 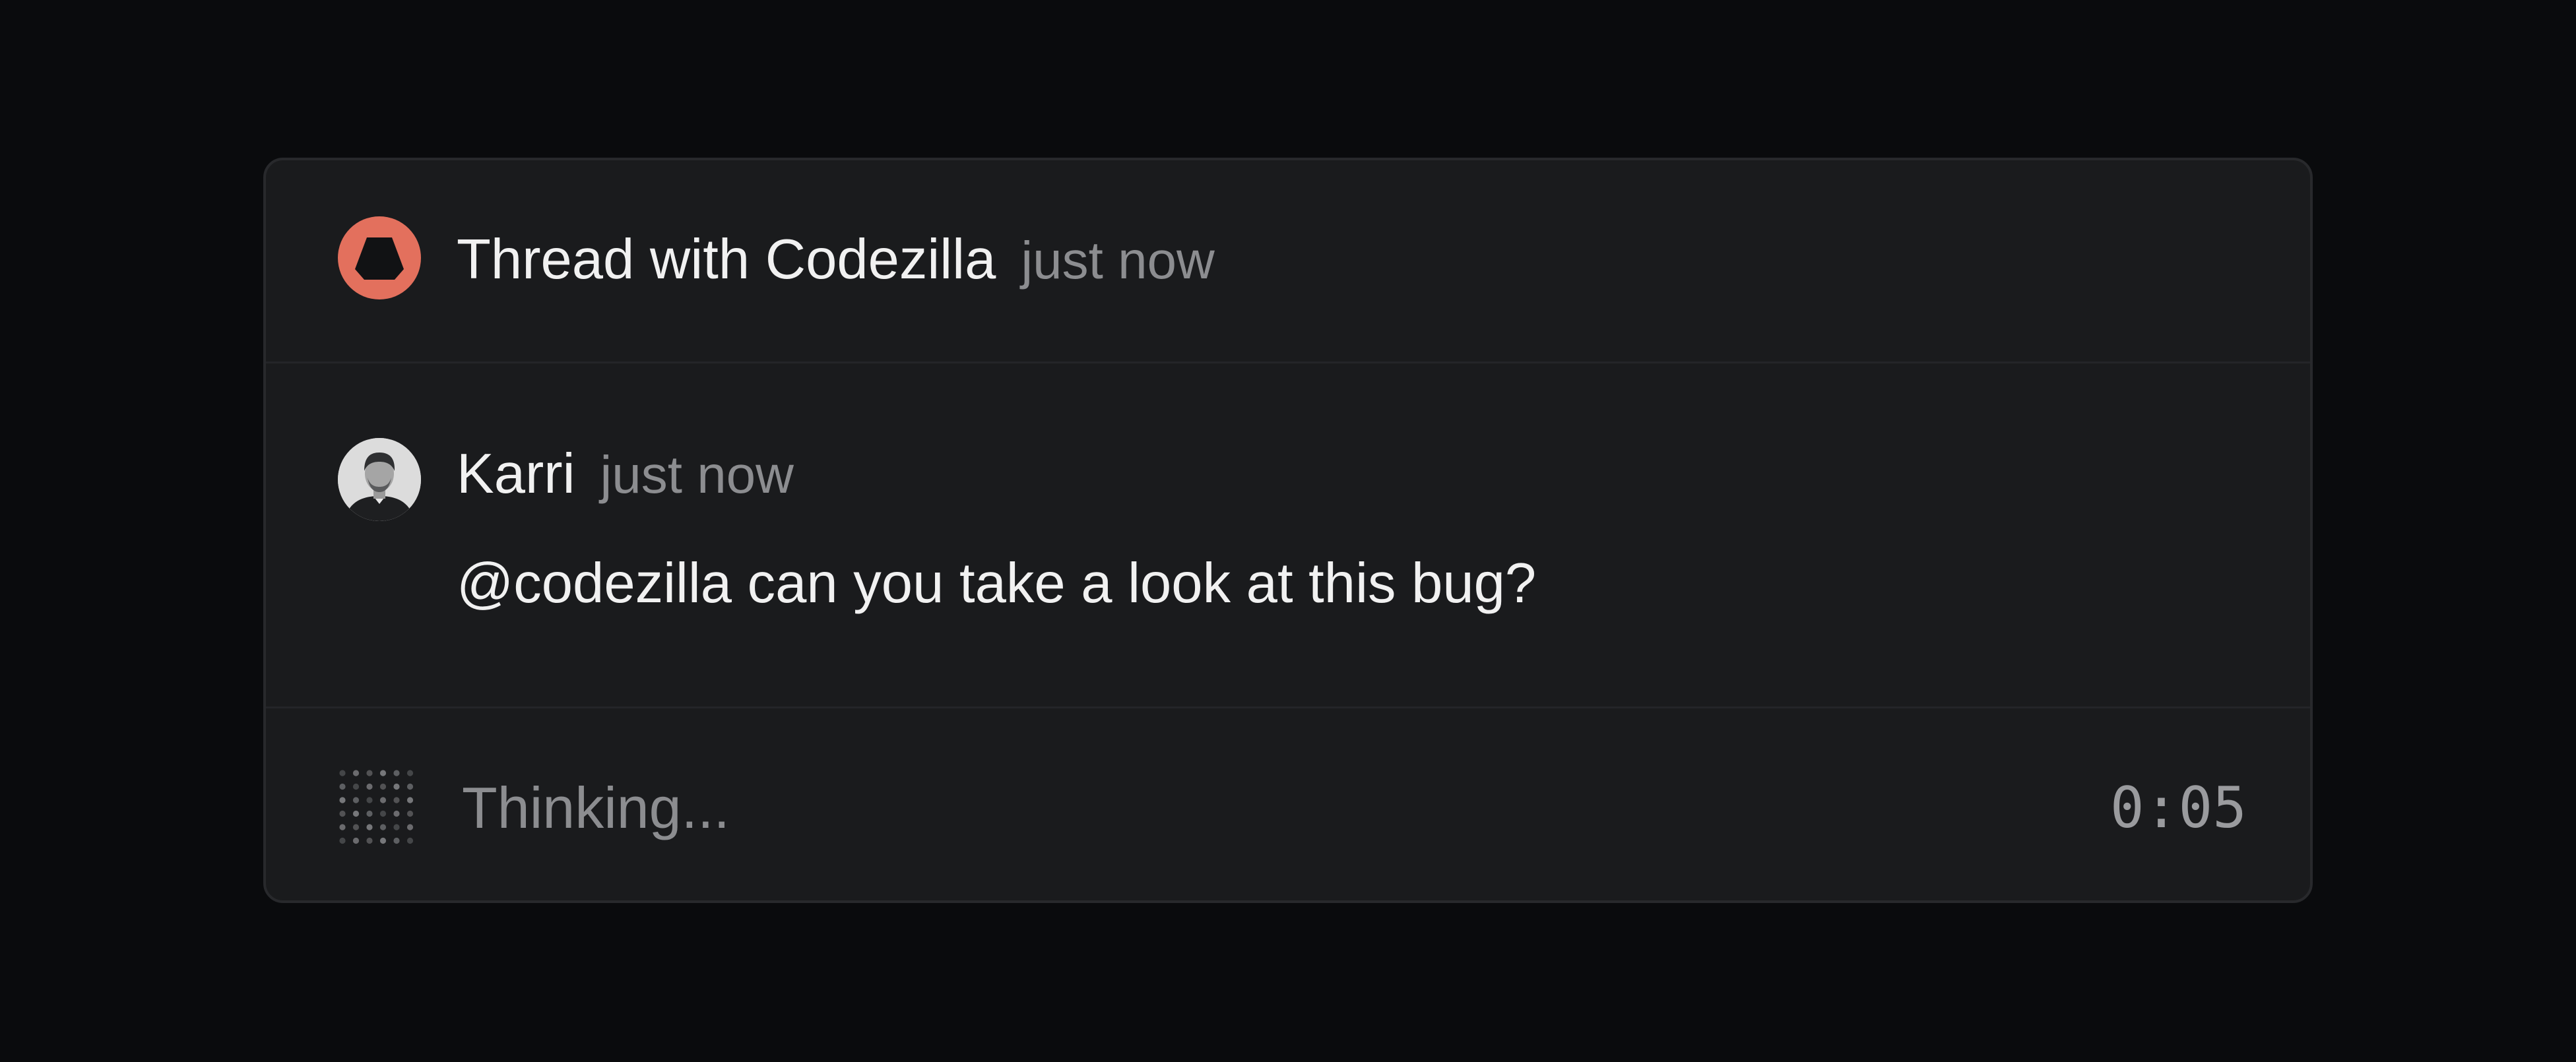 I want to click on codezilla-logo-icon, so click(x=379, y=257).